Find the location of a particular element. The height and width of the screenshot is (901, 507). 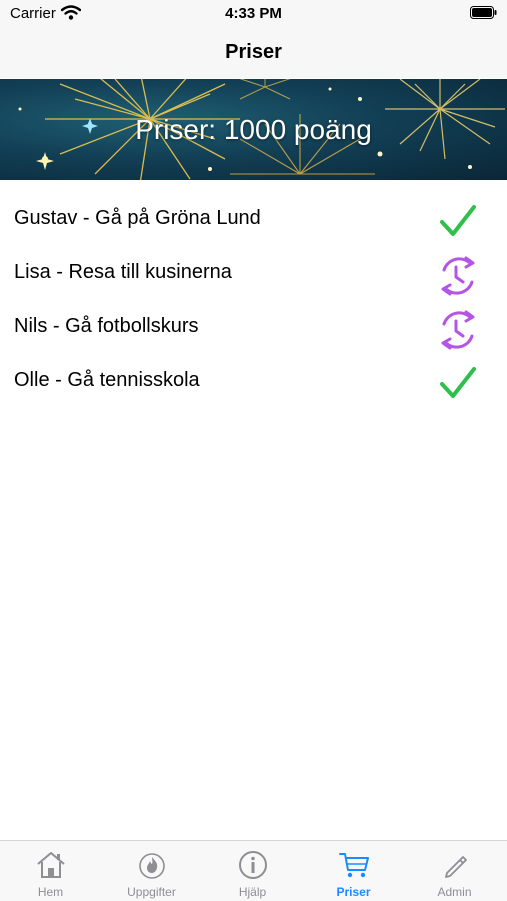

tab-label: Hjälp is located at coordinates (252, 892).